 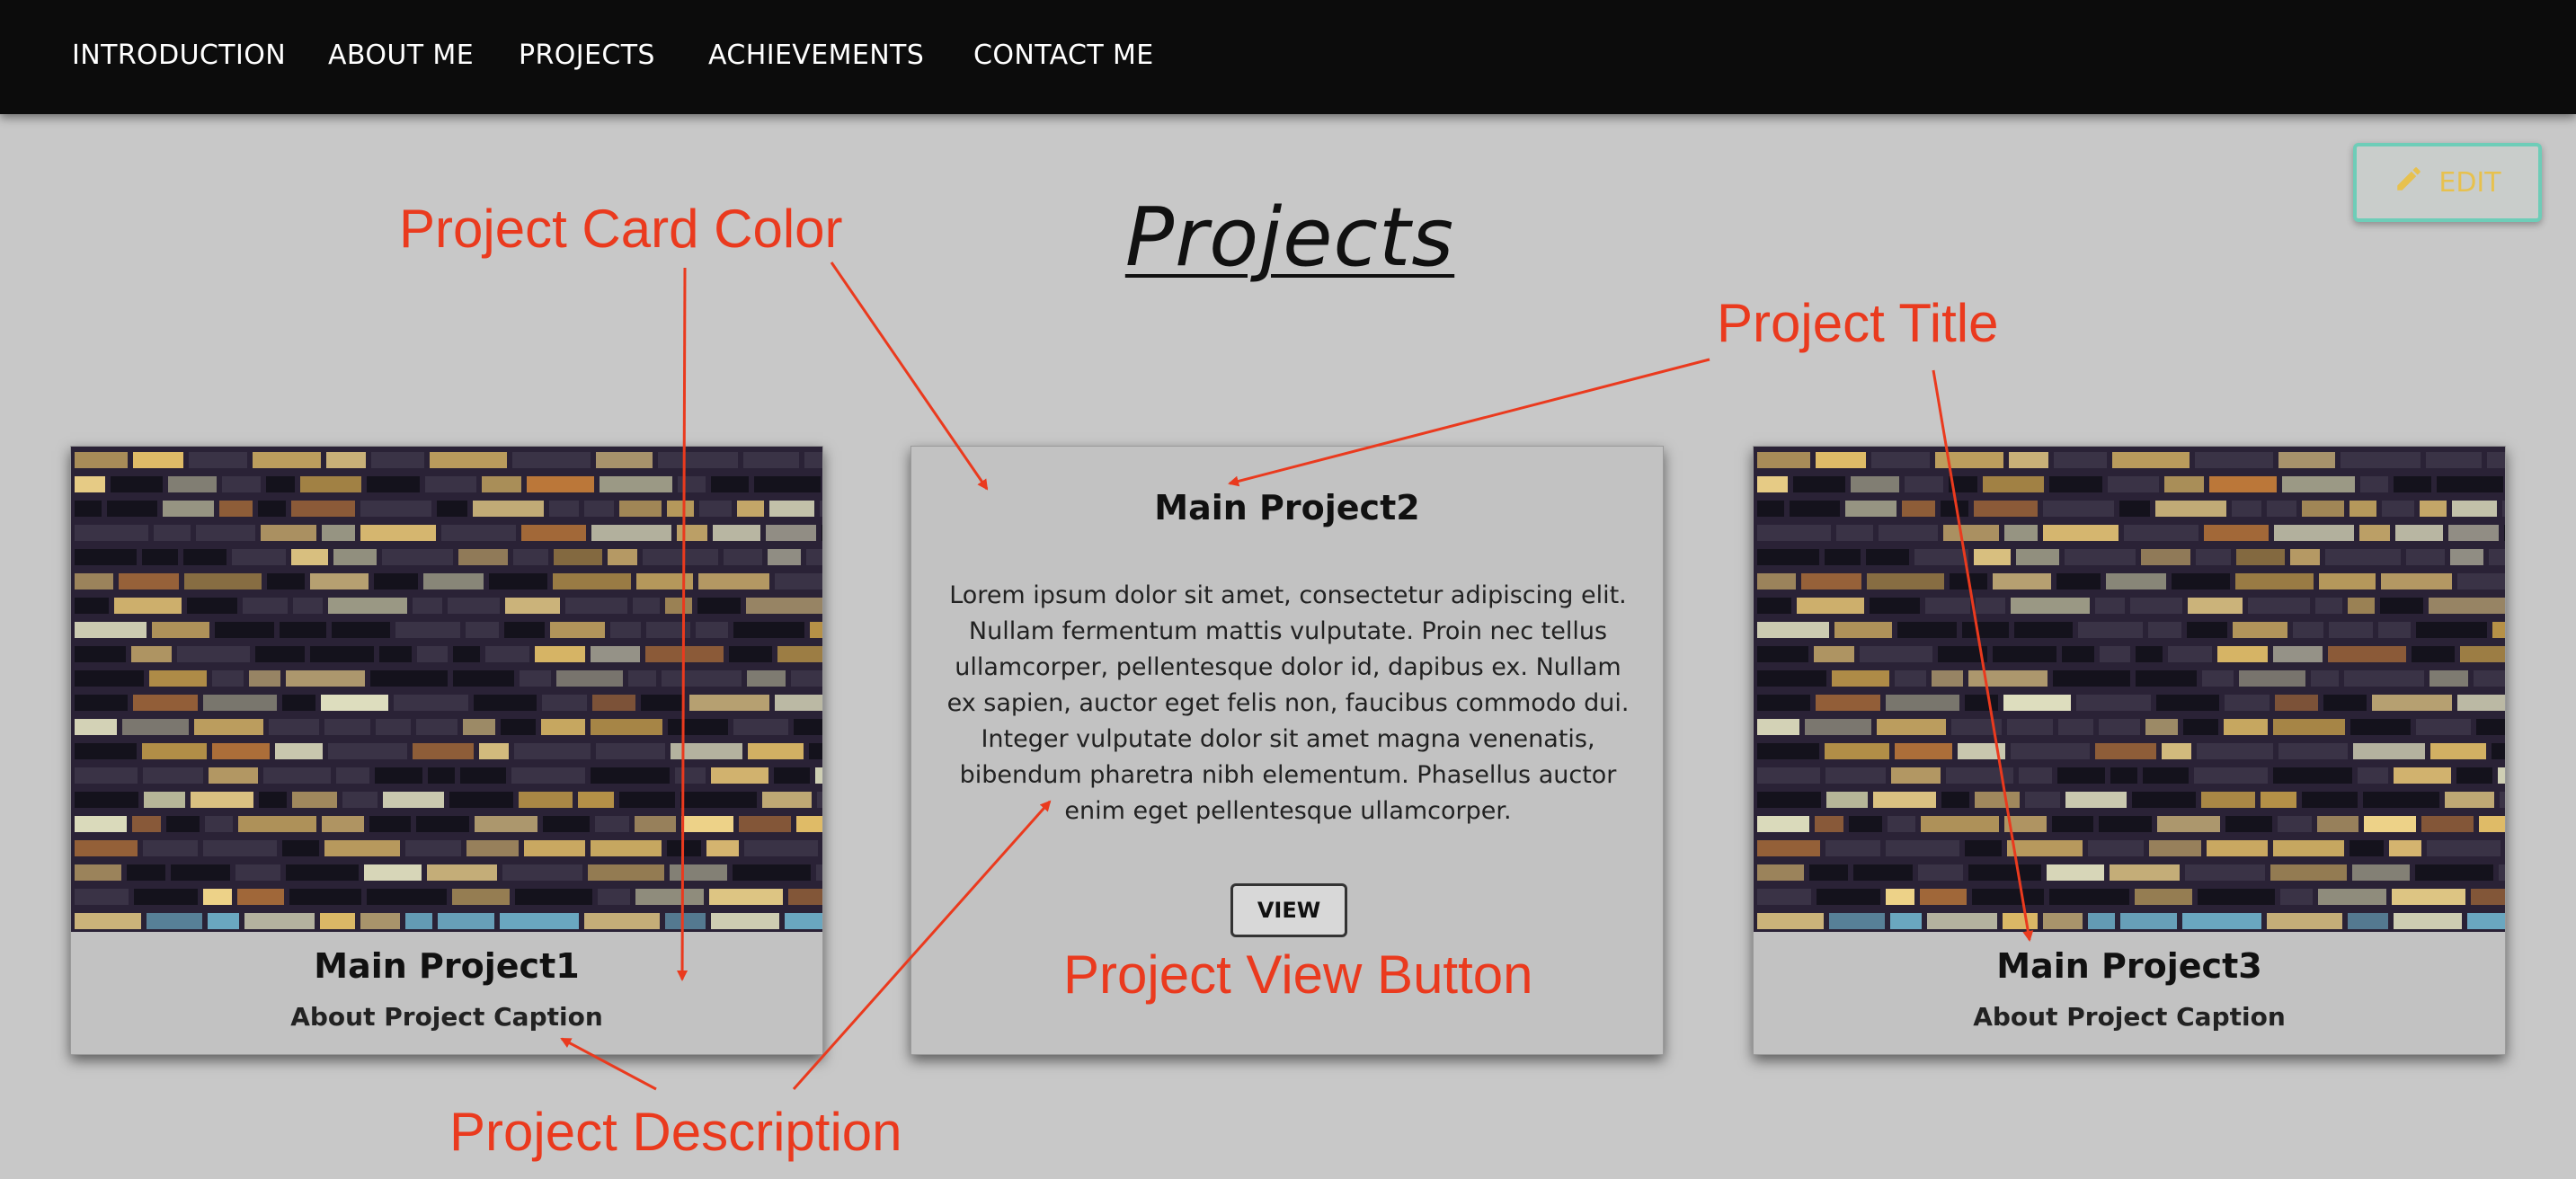 I want to click on nav-contact-me: CONTACT ME, so click(x=1063, y=55).